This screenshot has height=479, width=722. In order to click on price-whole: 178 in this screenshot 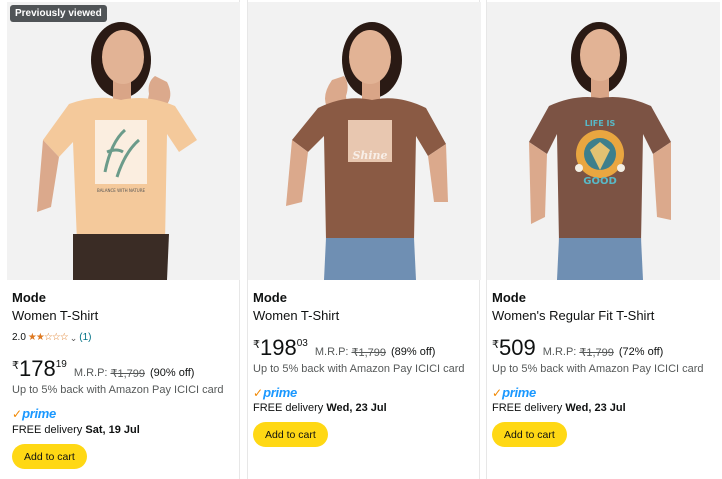, I will do `click(37, 368)`.